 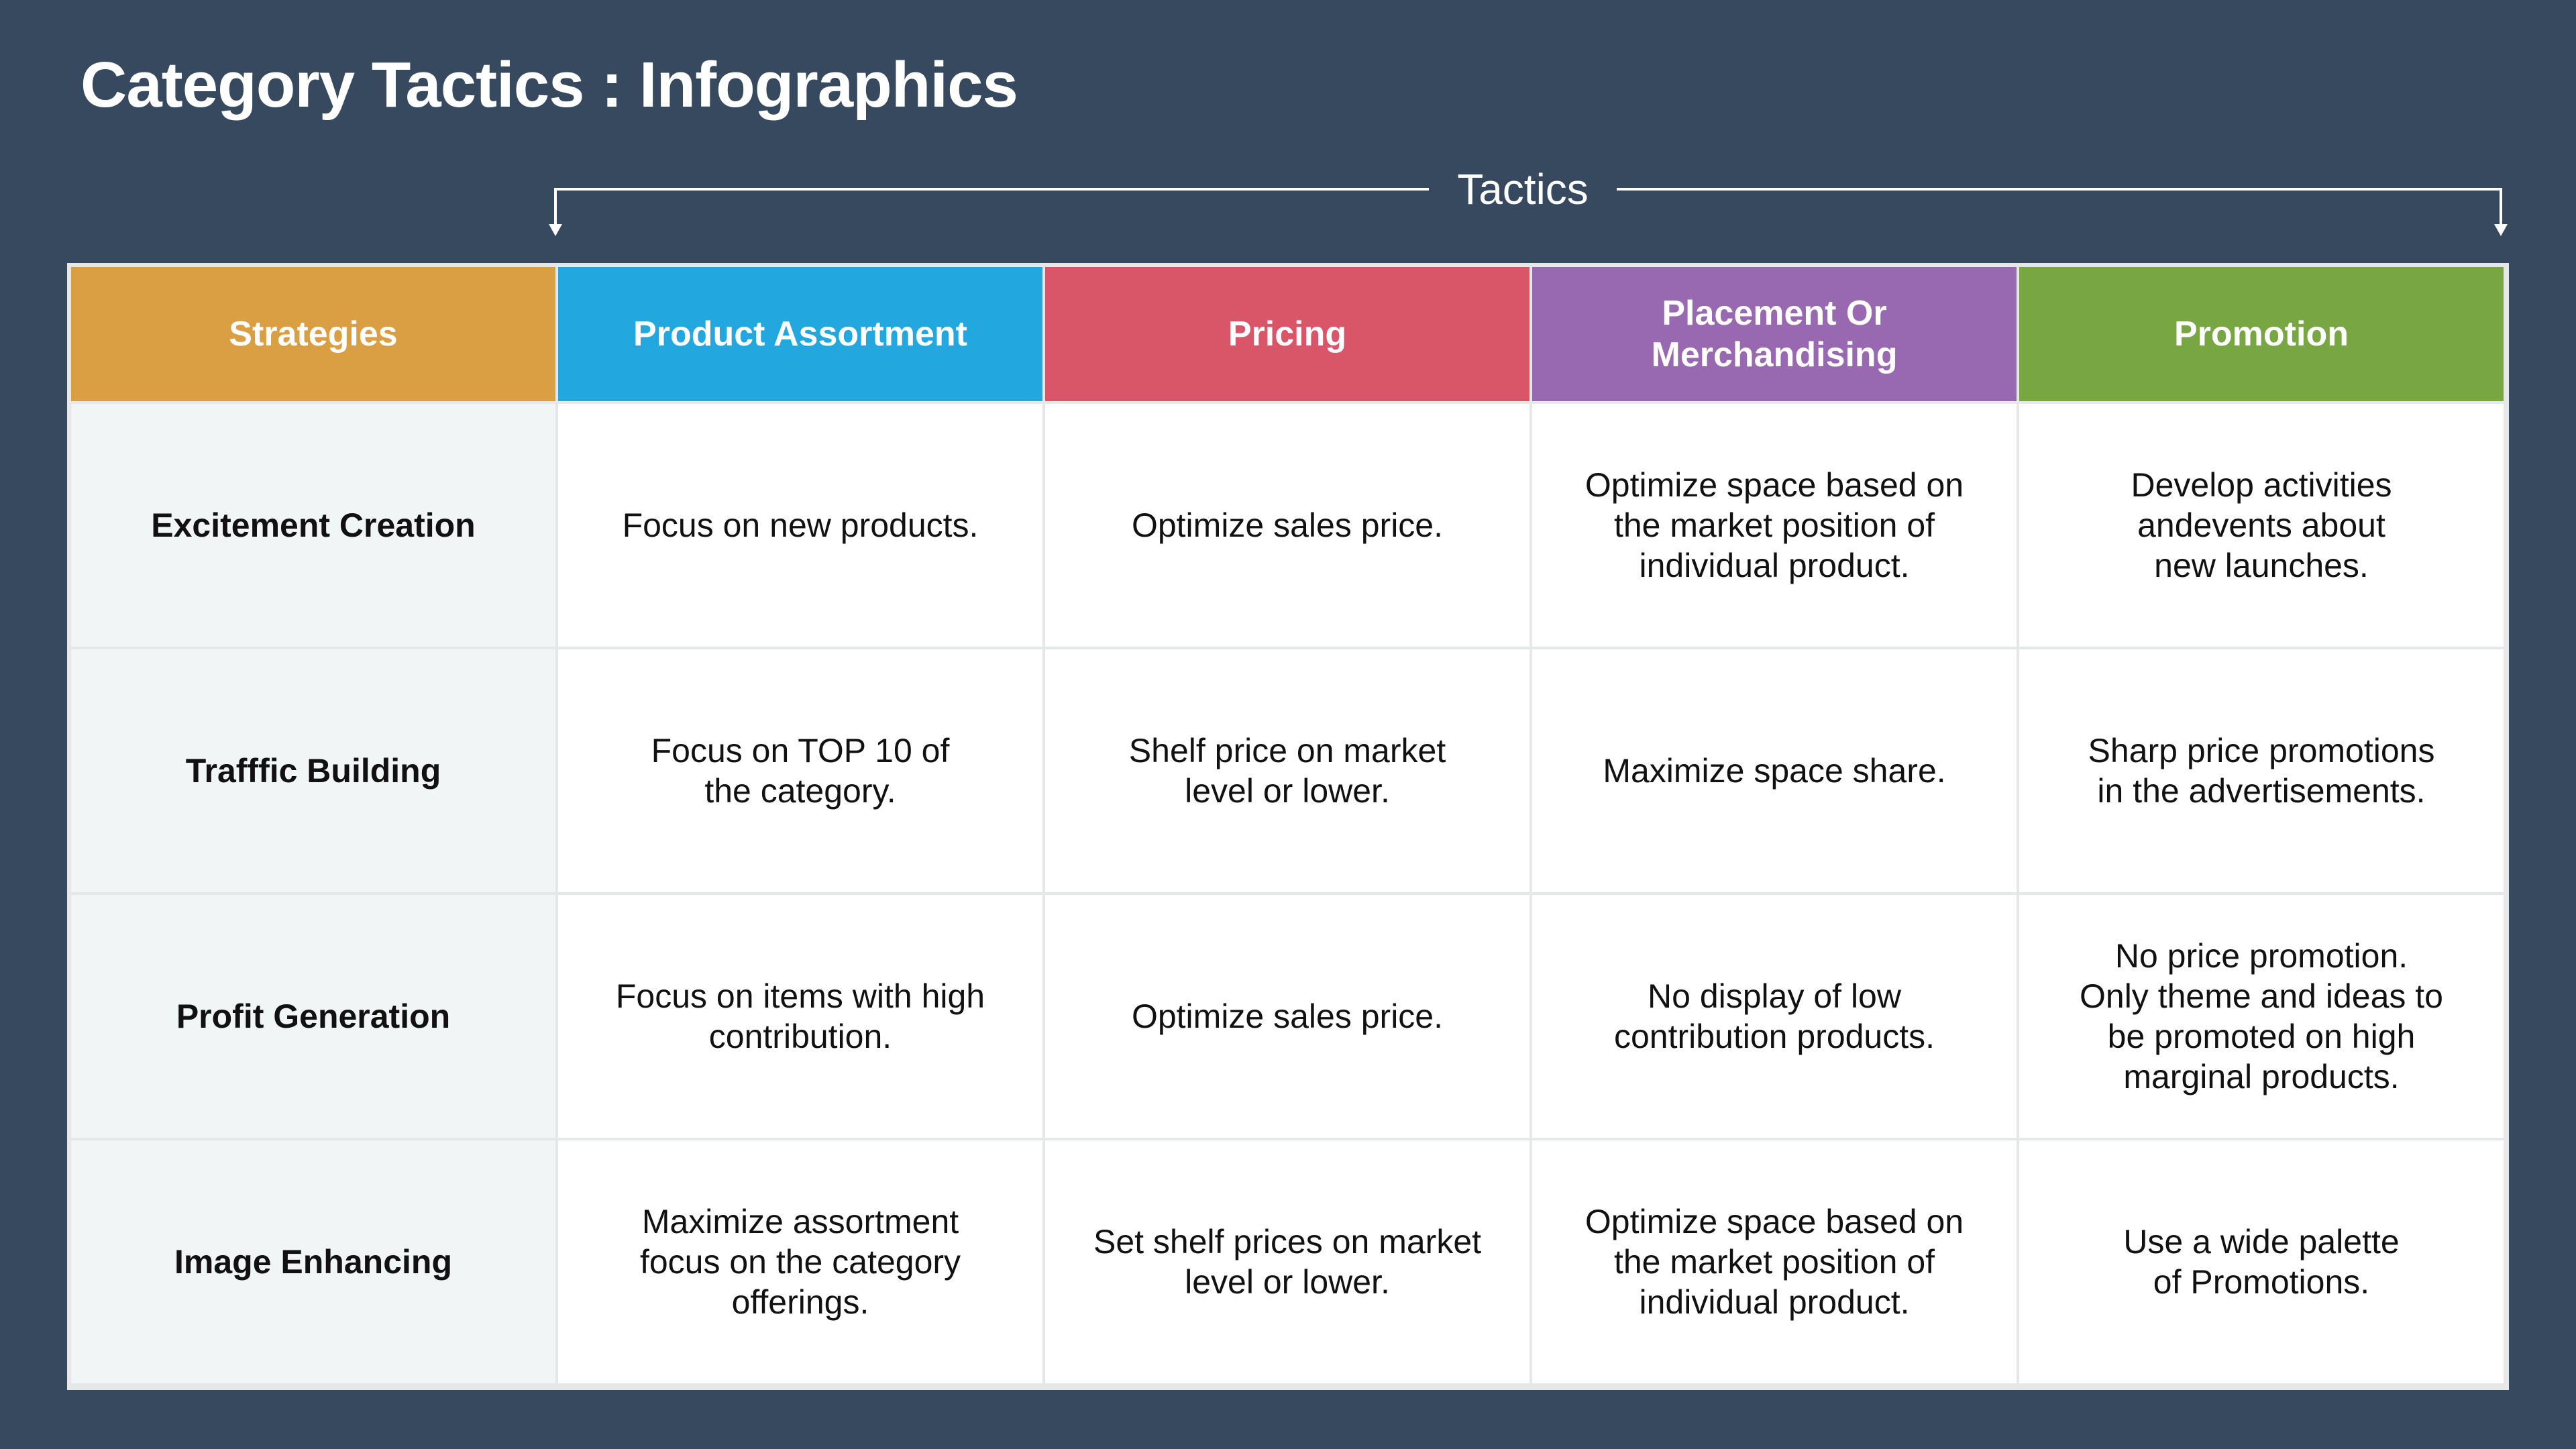 I want to click on header-label: Placement Or Merchandising, so click(x=1774, y=334).